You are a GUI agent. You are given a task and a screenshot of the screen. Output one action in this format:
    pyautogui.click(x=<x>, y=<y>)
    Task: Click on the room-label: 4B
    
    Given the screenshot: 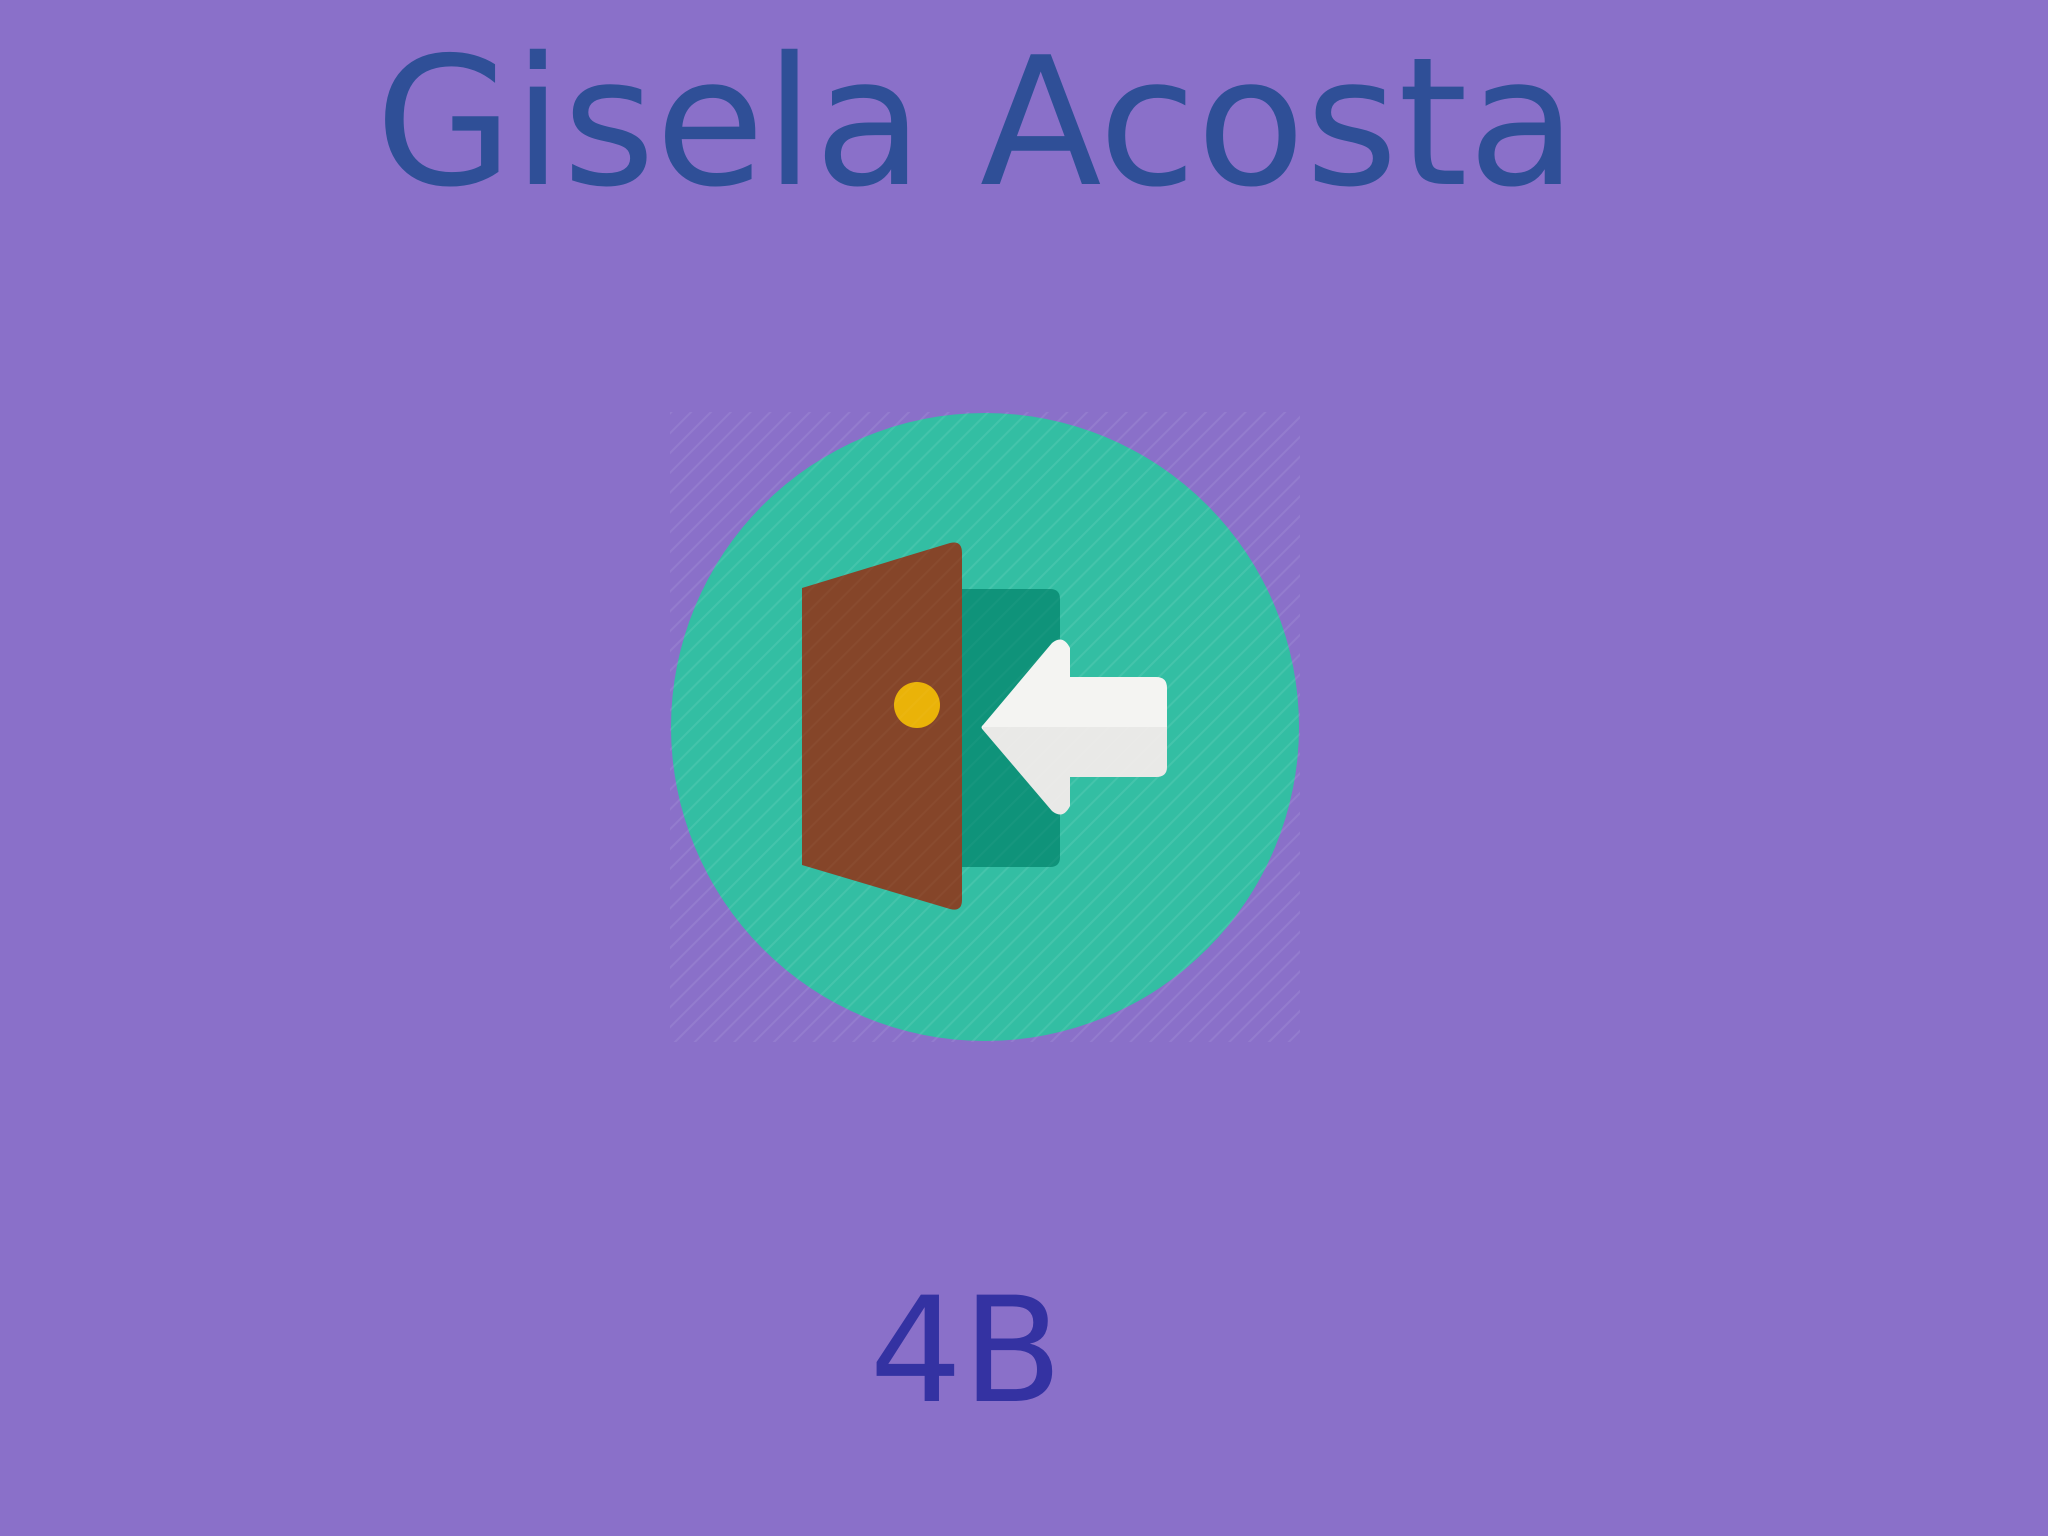 What is the action you would take?
    pyautogui.click(x=966, y=1351)
    